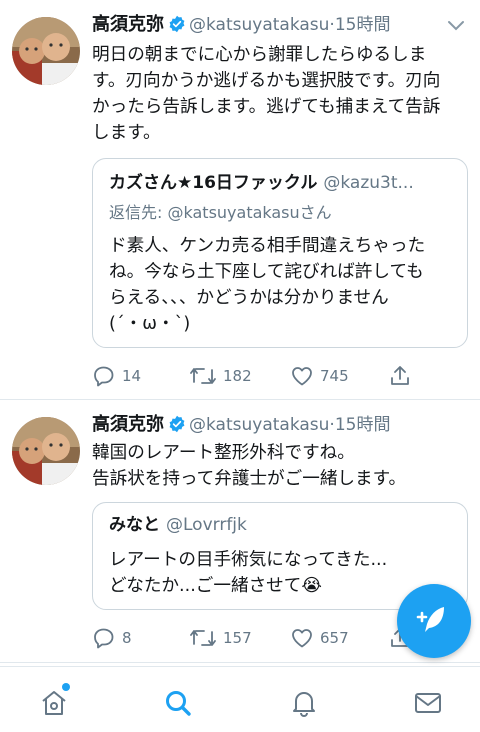  I want to click on divider, so click(240, 662).